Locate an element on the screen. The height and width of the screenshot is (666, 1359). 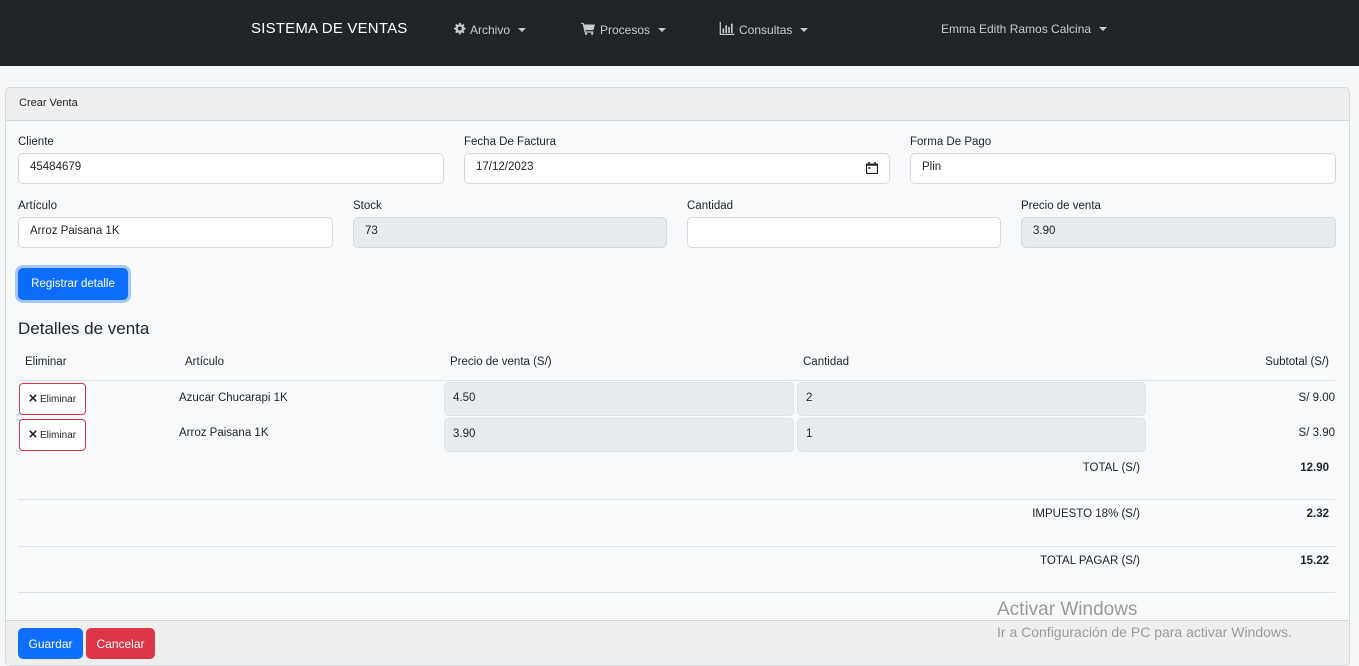
row-precio: 4.50 is located at coordinates (619, 399).